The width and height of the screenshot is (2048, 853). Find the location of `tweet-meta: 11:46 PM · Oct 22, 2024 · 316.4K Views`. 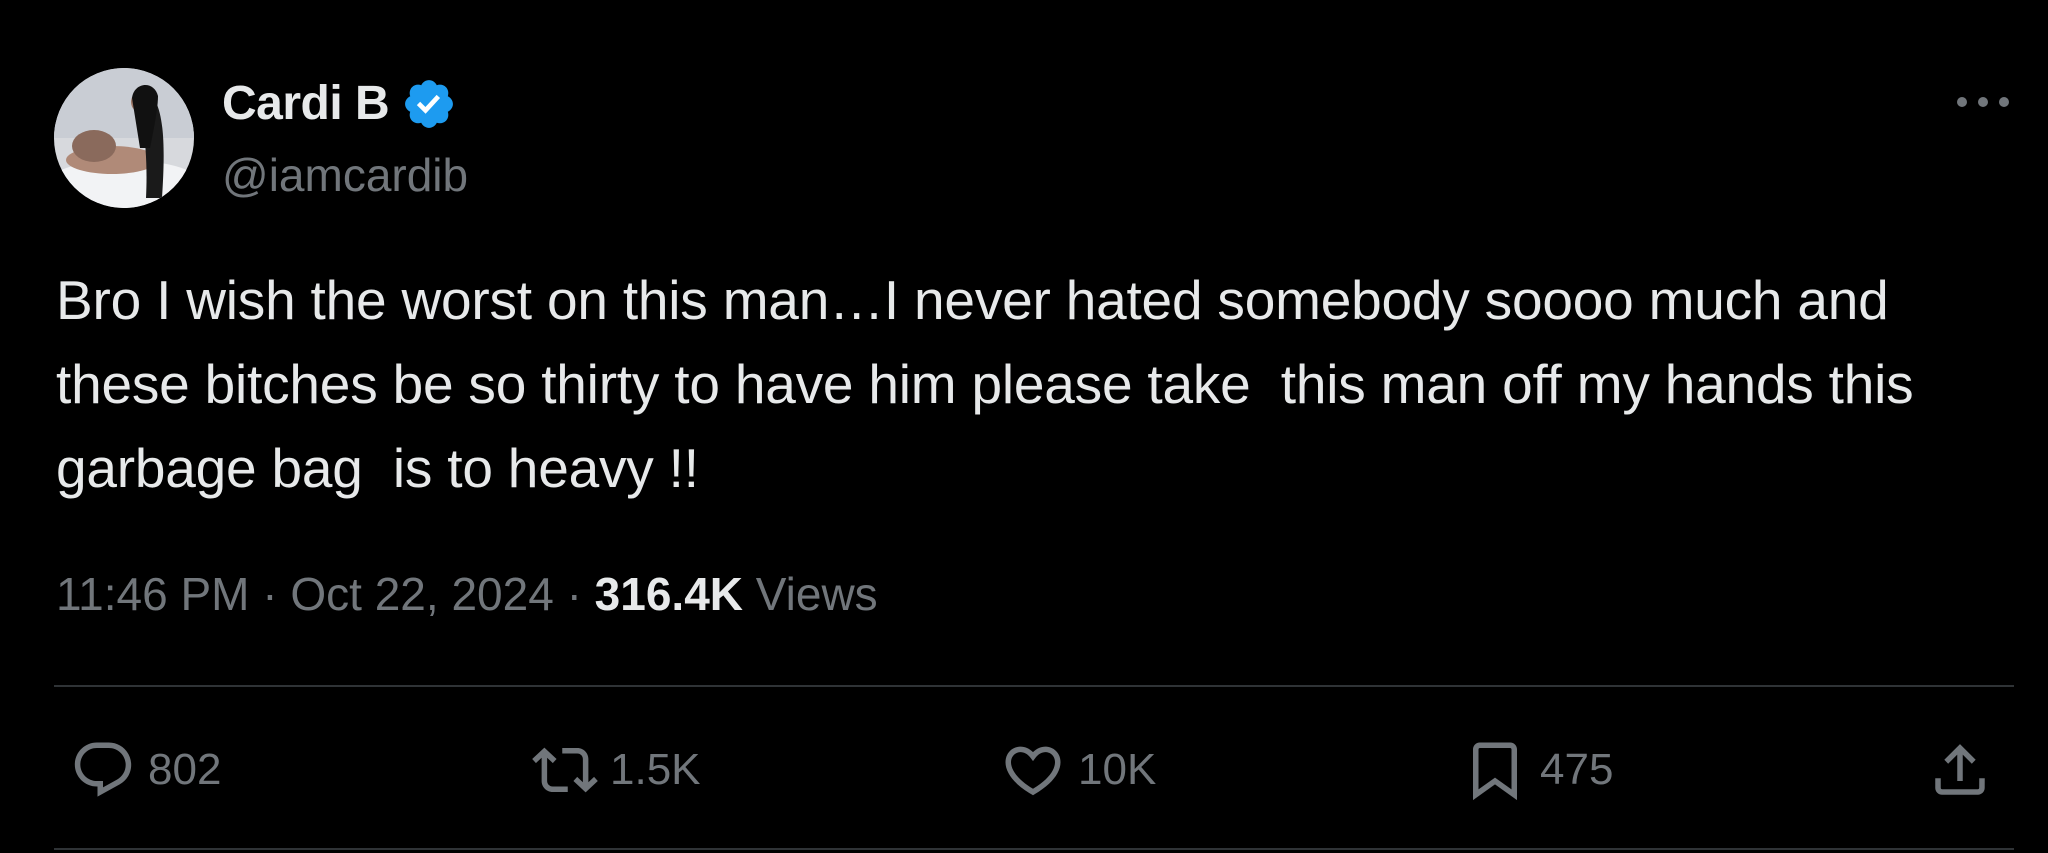

tweet-meta: 11:46 PM · Oct 22, 2024 · 316.4K Views is located at coordinates (467, 594).